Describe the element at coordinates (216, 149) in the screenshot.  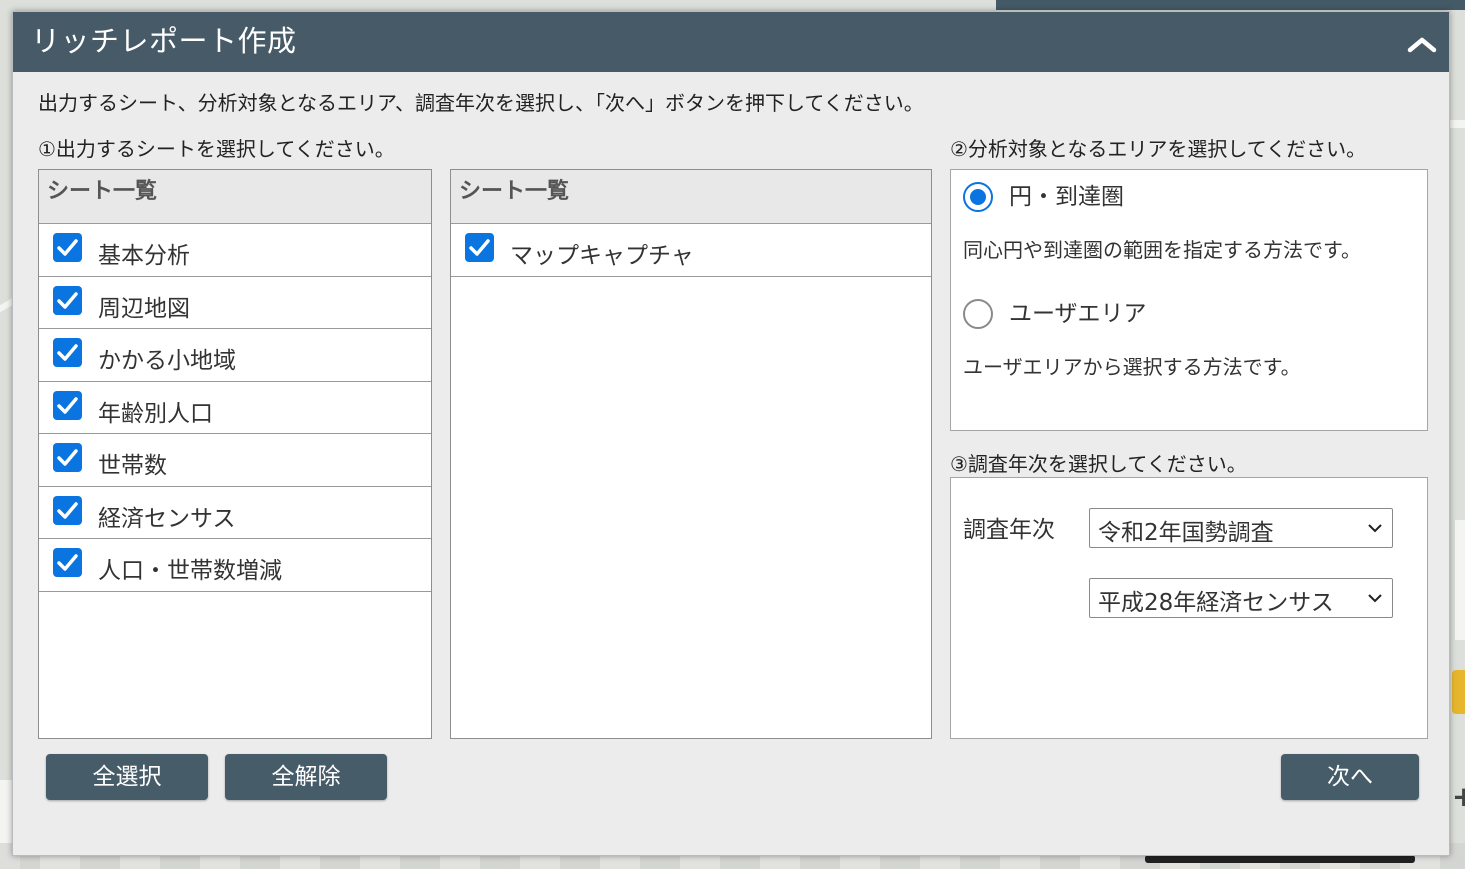
I see `sheet-section-label: ①出力するシートを選択してください。` at that location.